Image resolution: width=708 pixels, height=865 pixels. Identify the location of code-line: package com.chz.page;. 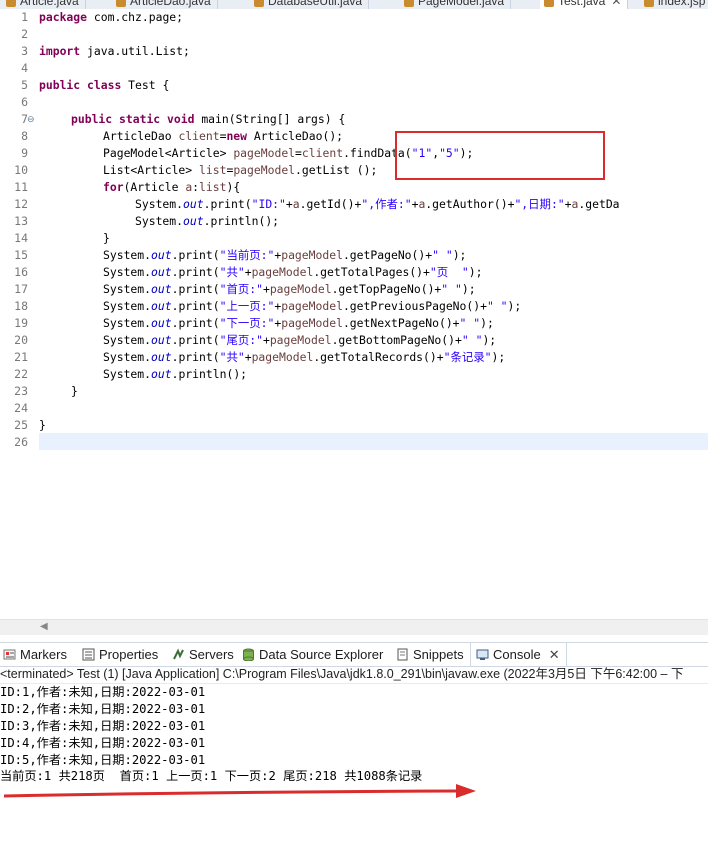
(111, 17).